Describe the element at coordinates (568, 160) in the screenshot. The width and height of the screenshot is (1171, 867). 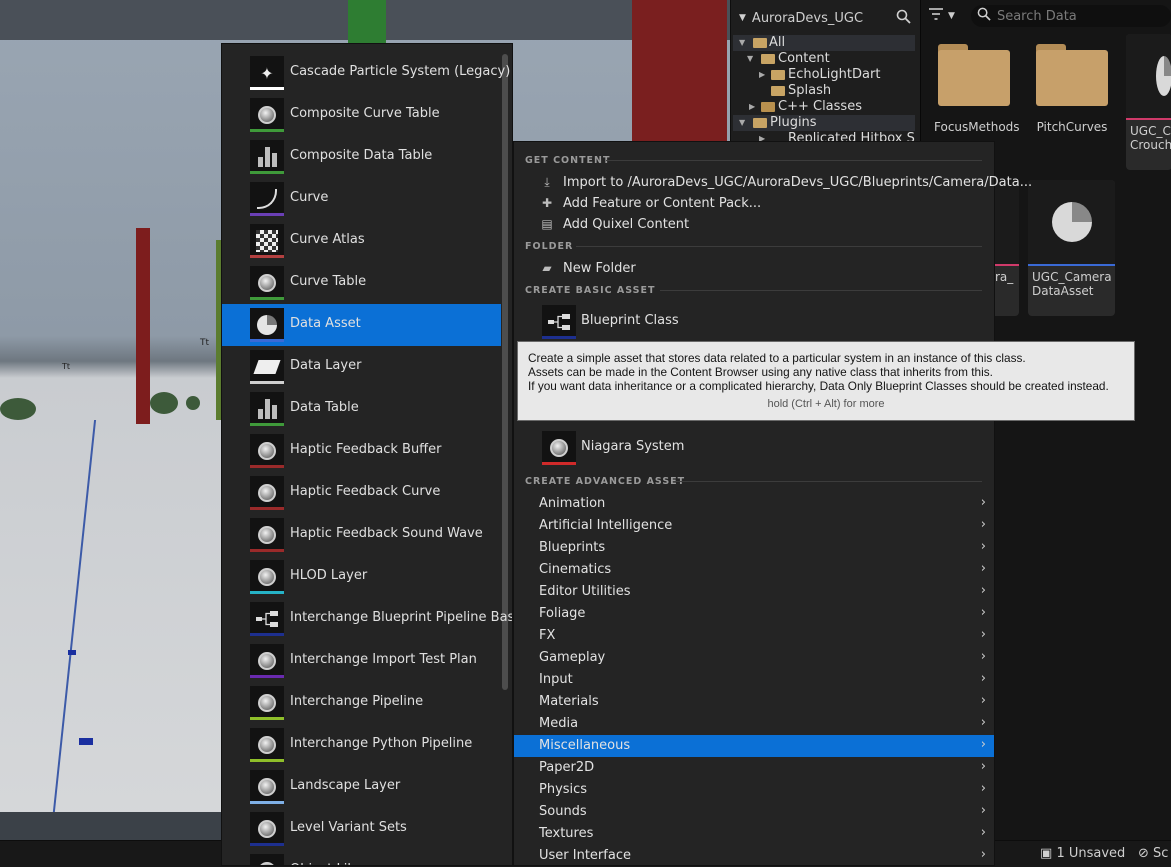
I see `section-header-get-content: GET CONTENT` at that location.